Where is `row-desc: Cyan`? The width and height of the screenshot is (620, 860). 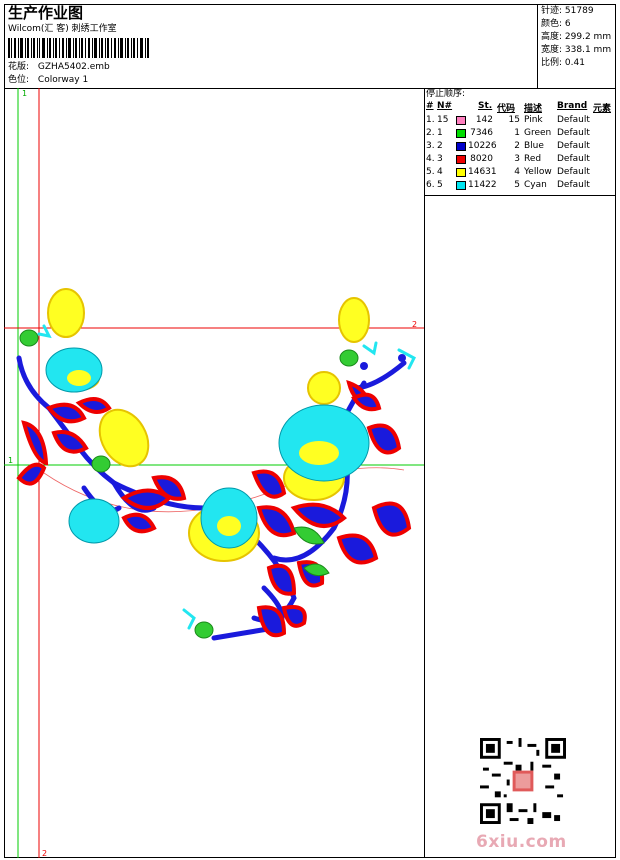
row-desc: Cyan is located at coordinates (535, 185).